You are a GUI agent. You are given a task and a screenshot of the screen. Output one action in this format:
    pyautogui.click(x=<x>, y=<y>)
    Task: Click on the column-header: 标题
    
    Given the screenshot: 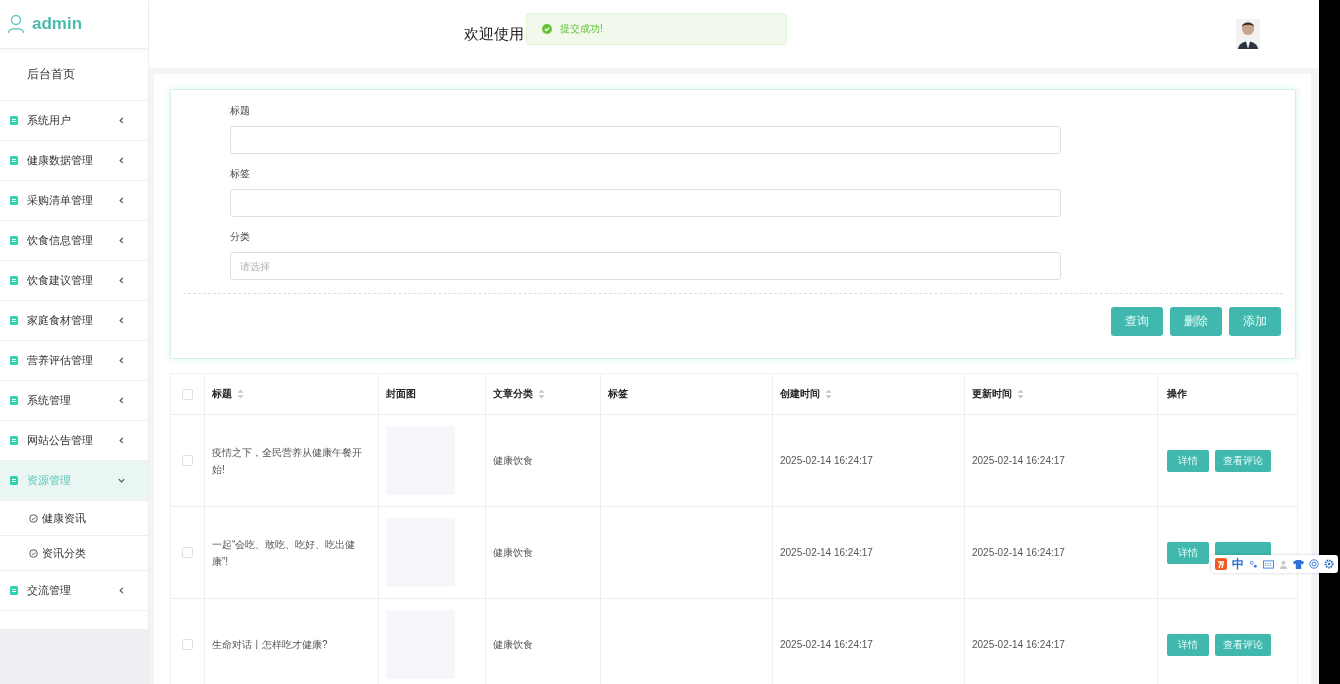 What is the action you would take?
    pyautogui.click(x=222, y=394)
    